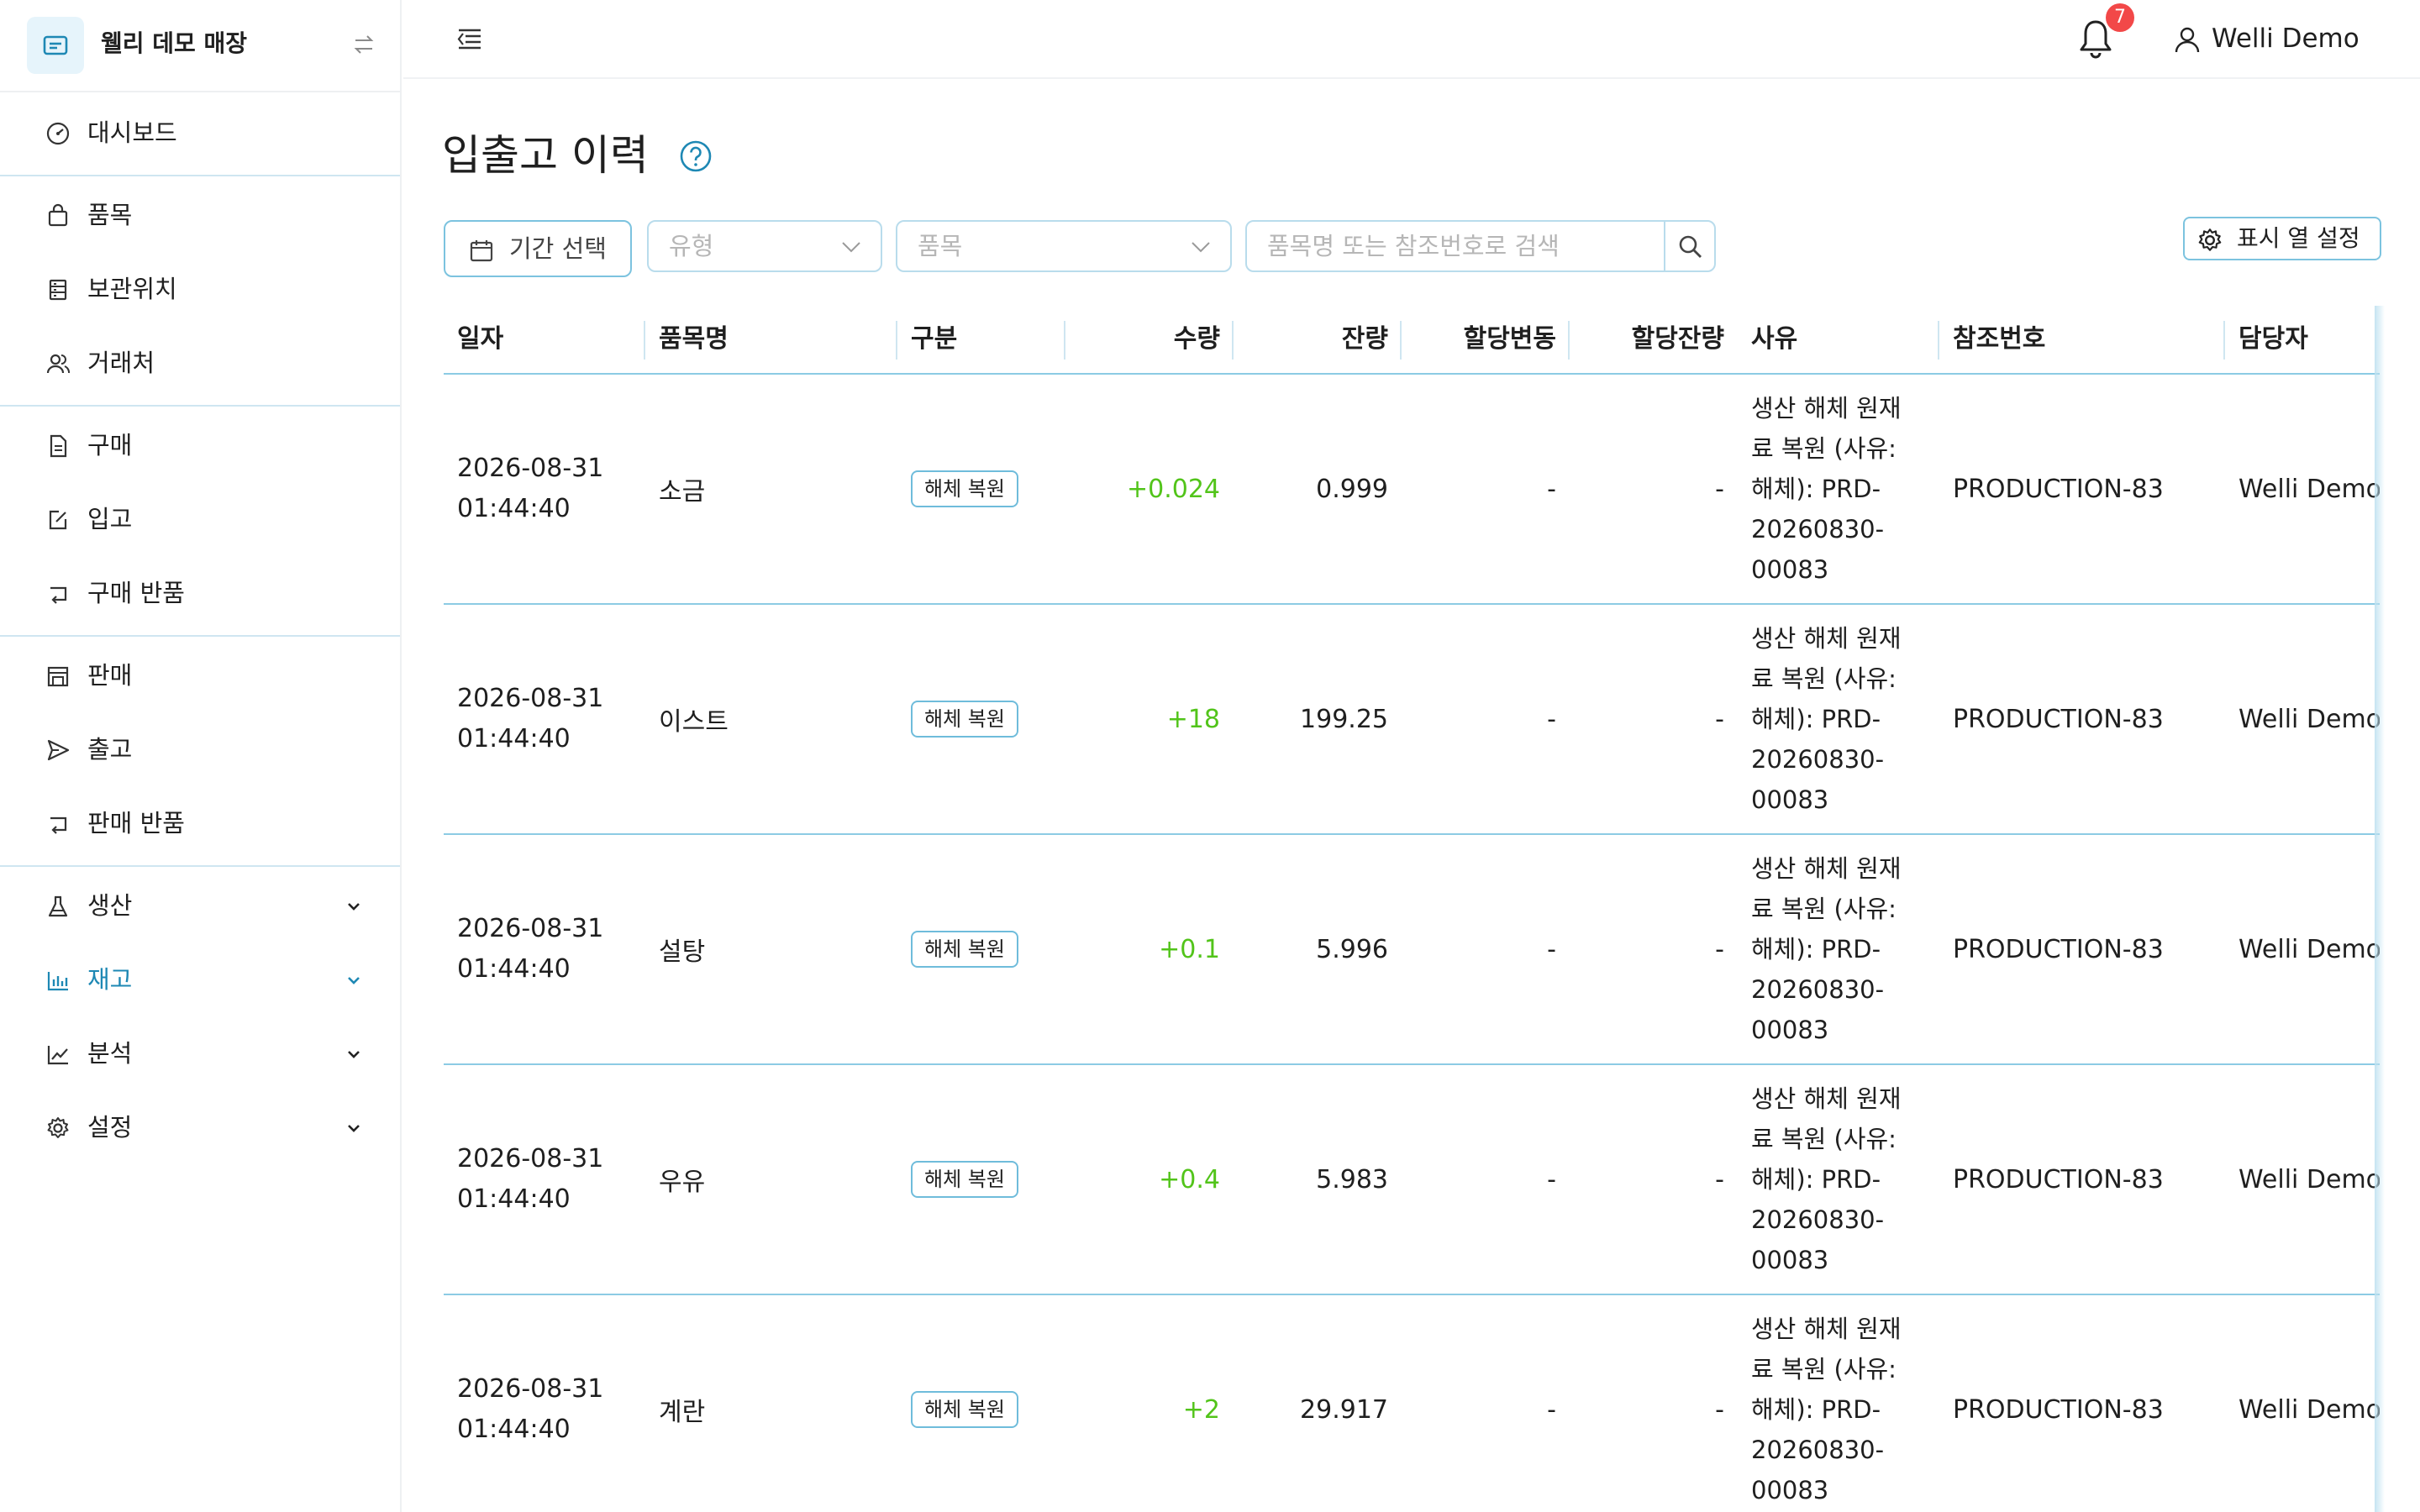 This screenshot has width=2420, height=1512. What do you see at coordinates (110, 215) in the screenshot?
I see `sidebar-item-label: 품목` at bounding box center [110, 215].